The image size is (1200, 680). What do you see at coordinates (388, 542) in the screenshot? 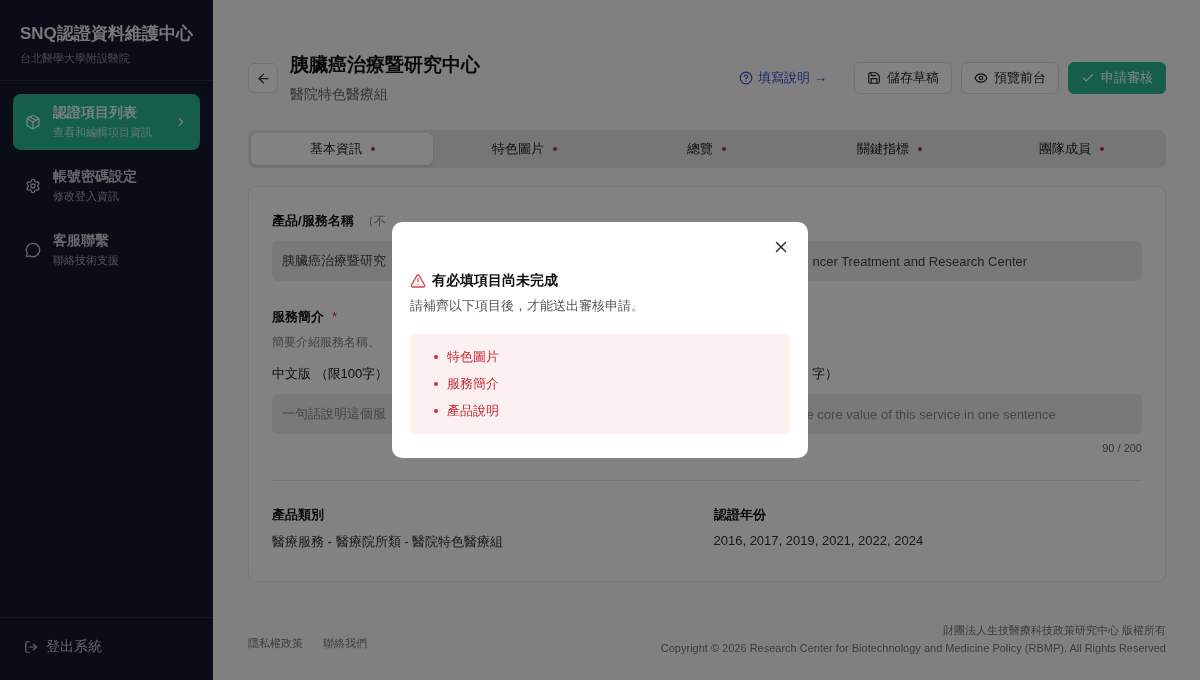
I see `info-value: 醫療服務 - 醫療院所類 - 醫院特色醫療組` at bounding box center [388, 542].